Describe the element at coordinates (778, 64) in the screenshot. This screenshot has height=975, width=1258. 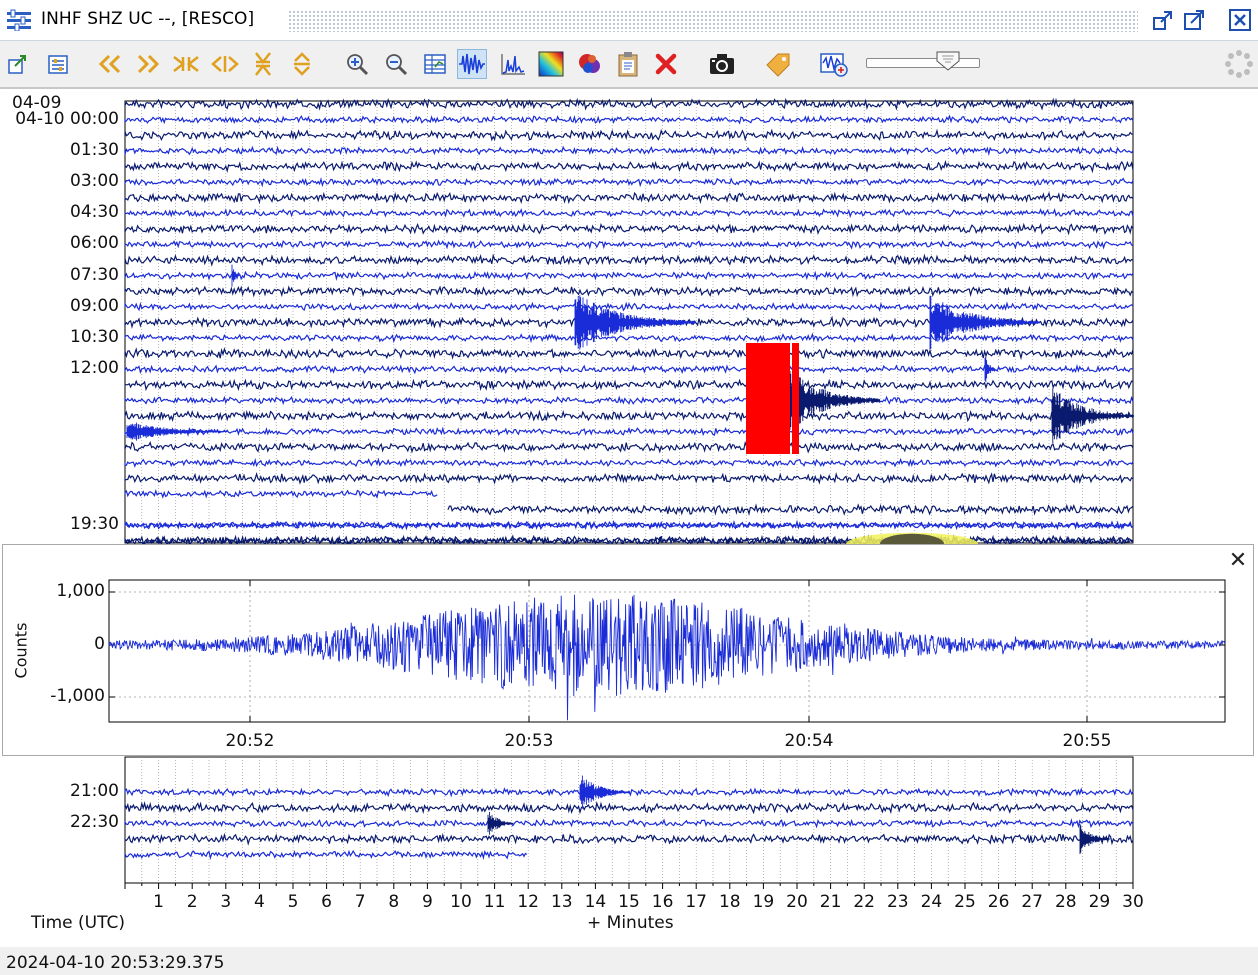
I see `tag-icon` at that location.